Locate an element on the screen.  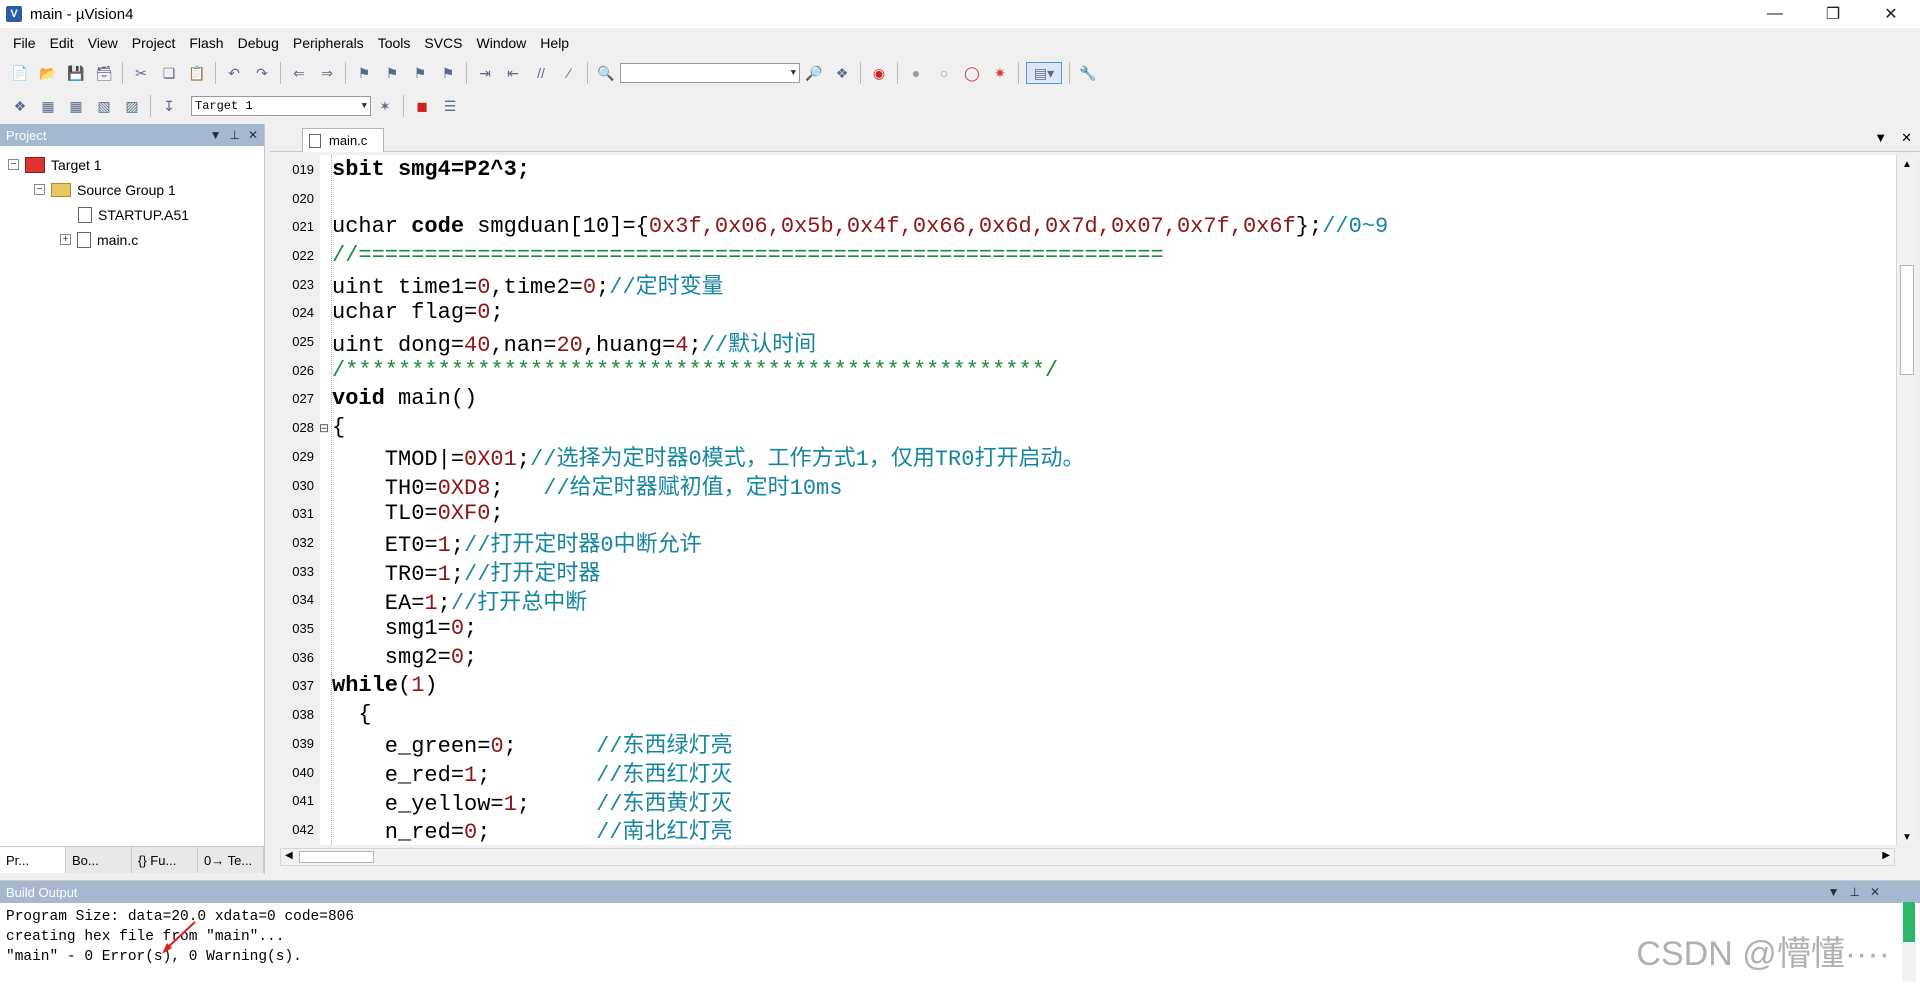
editor-close-icon: ✕ is located at coordinates (1906, 138).